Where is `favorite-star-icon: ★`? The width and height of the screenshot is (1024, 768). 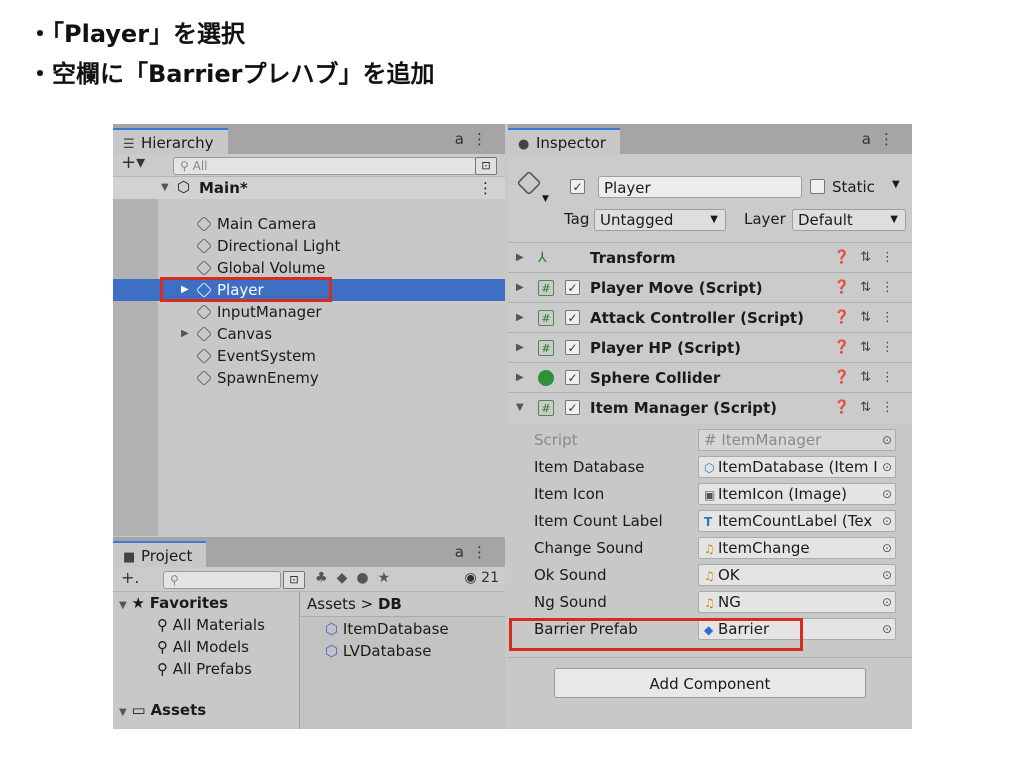
favorite-star-icon: ★ is located at coordinates (389, 578).